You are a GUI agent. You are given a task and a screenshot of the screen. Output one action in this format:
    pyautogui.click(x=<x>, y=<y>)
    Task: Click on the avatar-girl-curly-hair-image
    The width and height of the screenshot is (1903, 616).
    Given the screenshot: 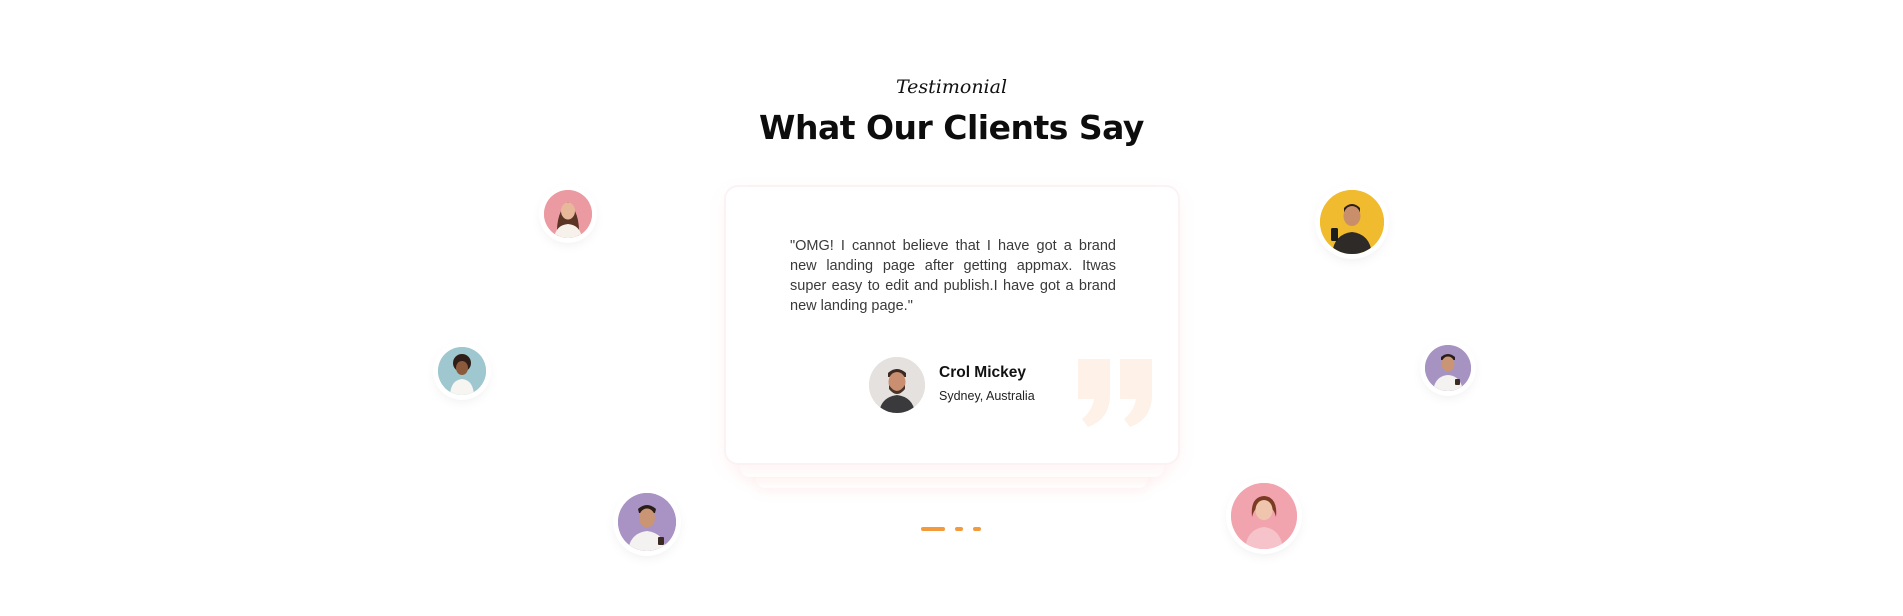 What is the action you would take?
    pyautogui.click(x=462, y=371)
    